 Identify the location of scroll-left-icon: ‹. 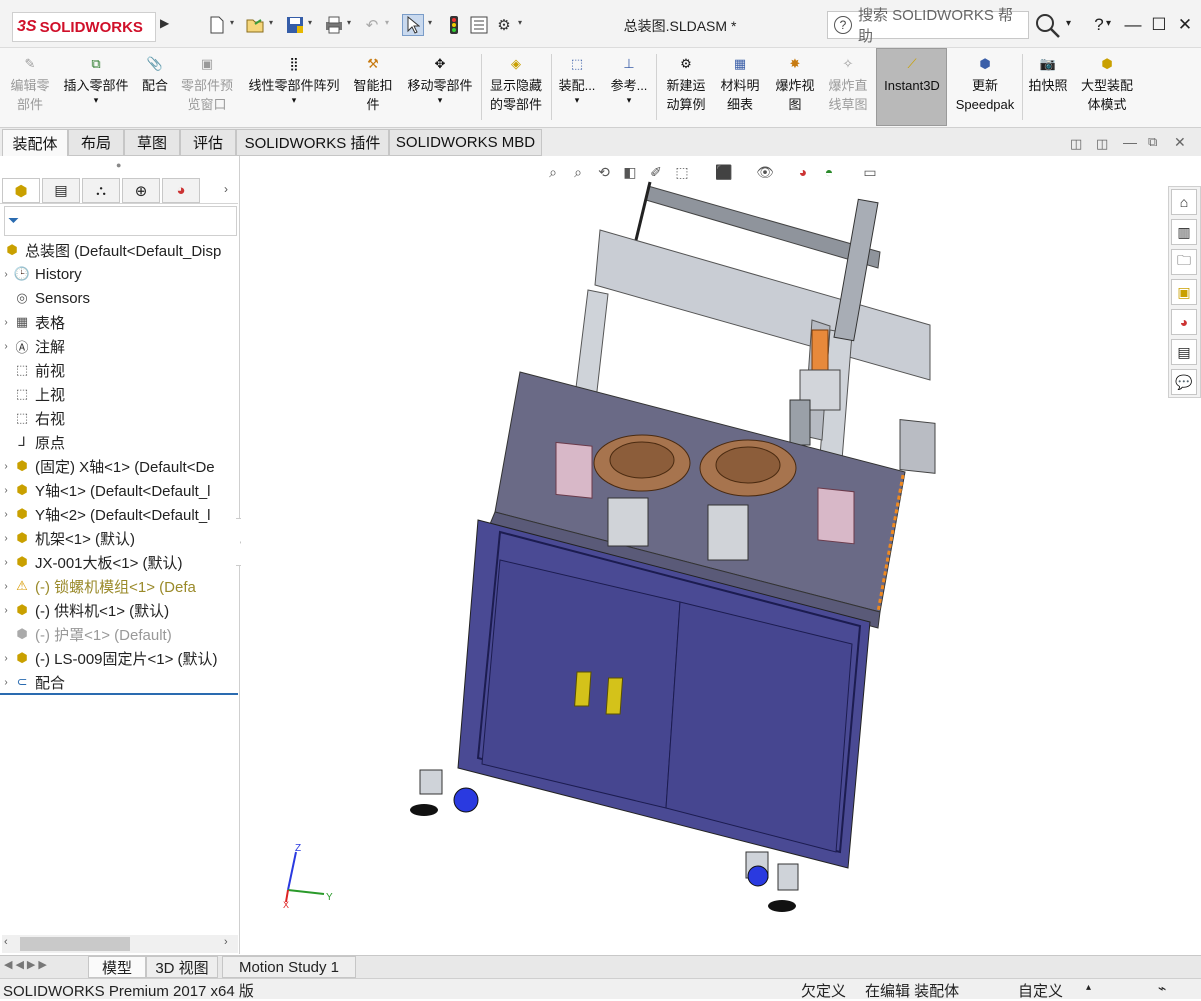
(6, 942).